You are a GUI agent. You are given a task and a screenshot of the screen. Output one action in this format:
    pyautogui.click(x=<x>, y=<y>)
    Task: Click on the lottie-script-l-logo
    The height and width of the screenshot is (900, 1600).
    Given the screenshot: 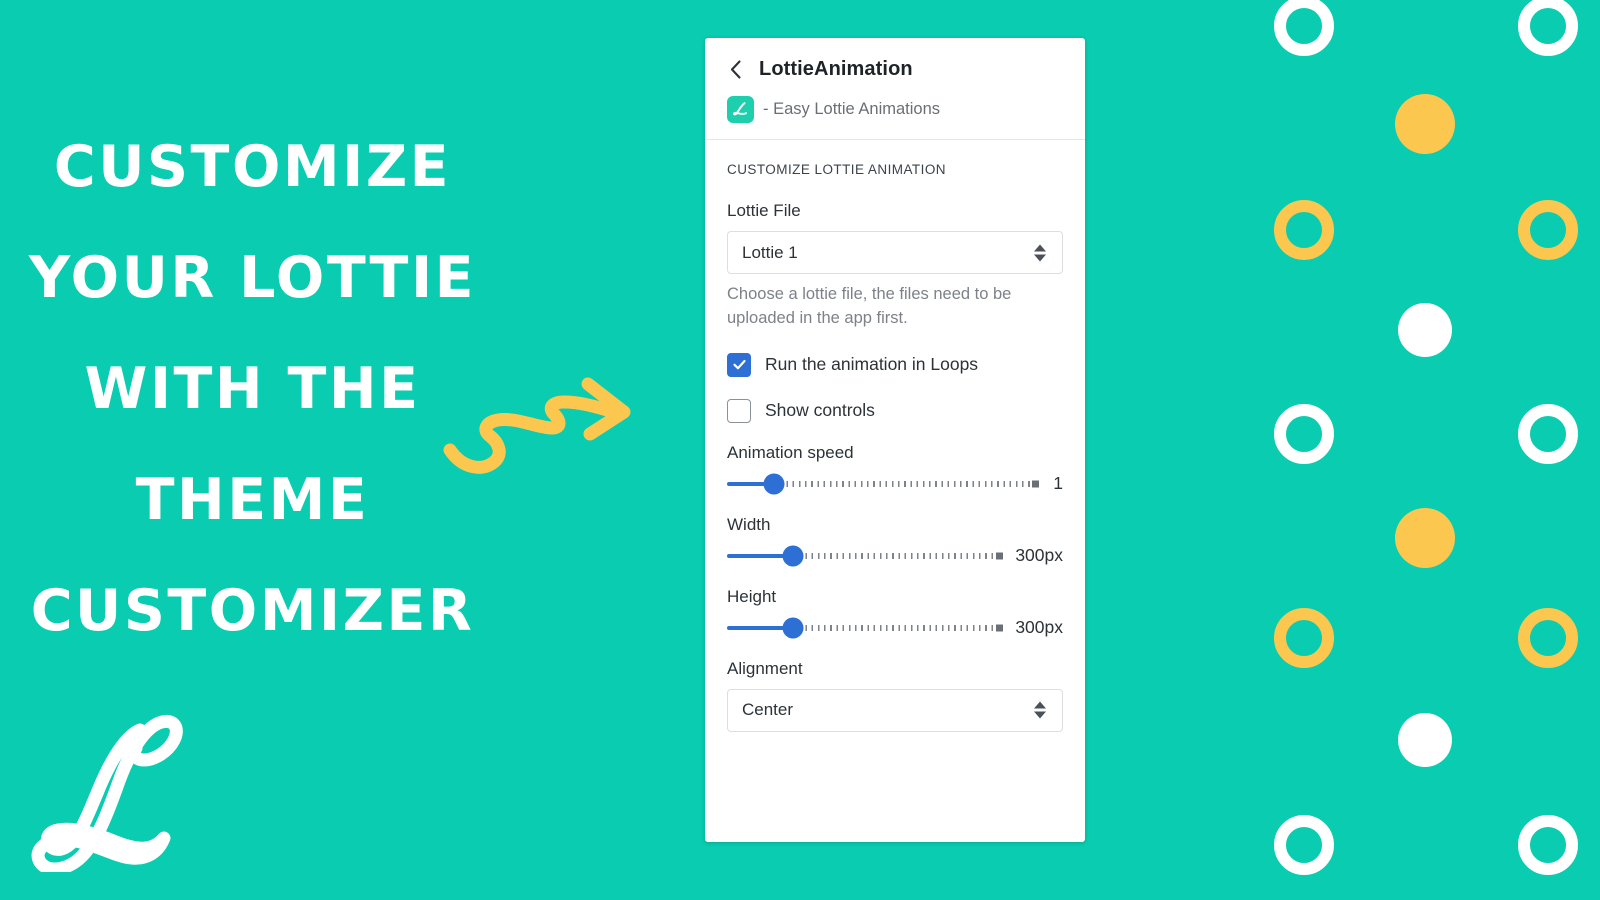 What is the action you would take?
    pyautogui.click(x=107, y=793)
    